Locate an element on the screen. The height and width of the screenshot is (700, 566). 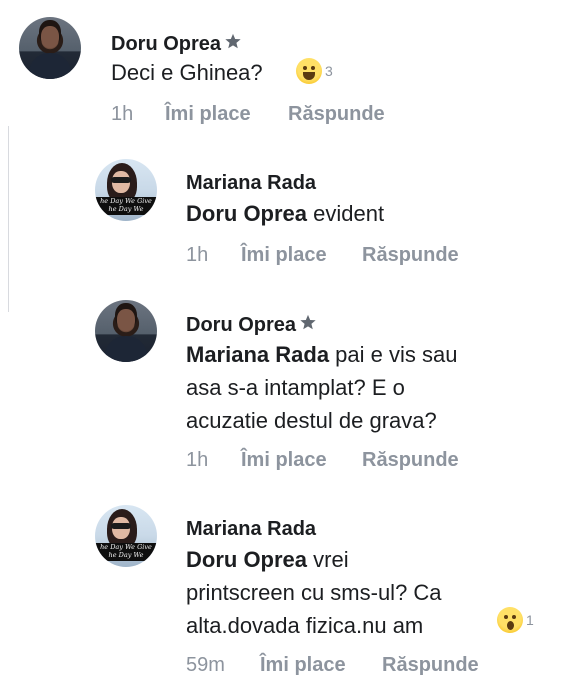
comment-actions: 59m Îmi place Răspunde is located at coordinates (346, 666).